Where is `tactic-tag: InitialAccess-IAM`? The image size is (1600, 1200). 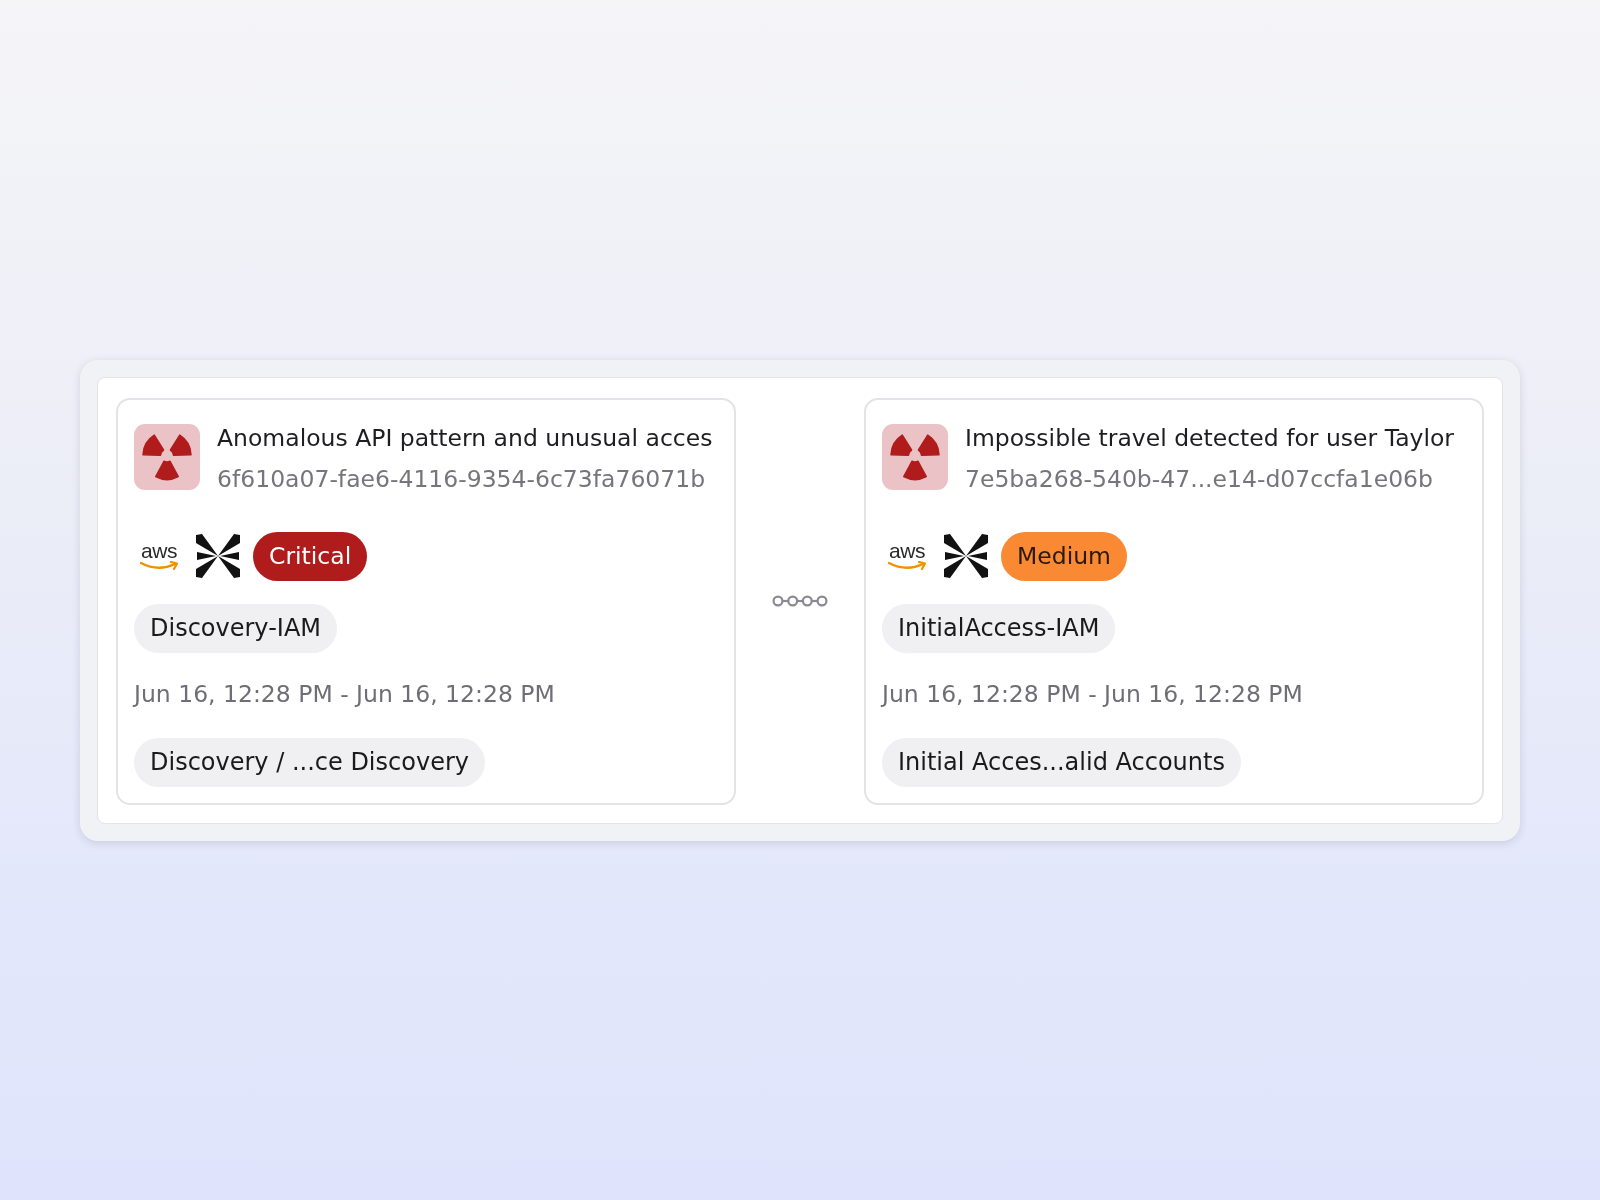
tactic-tag: InitialAccess-IAM is located at coordinates (999, 628).